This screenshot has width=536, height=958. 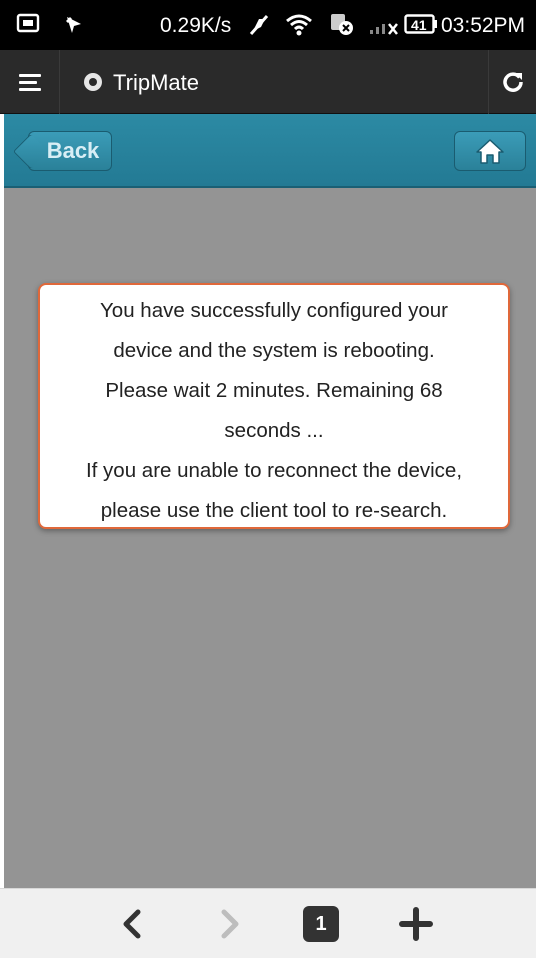 I want to click on message-line: please use the client tool to re-search., so click(x=274, y=510).